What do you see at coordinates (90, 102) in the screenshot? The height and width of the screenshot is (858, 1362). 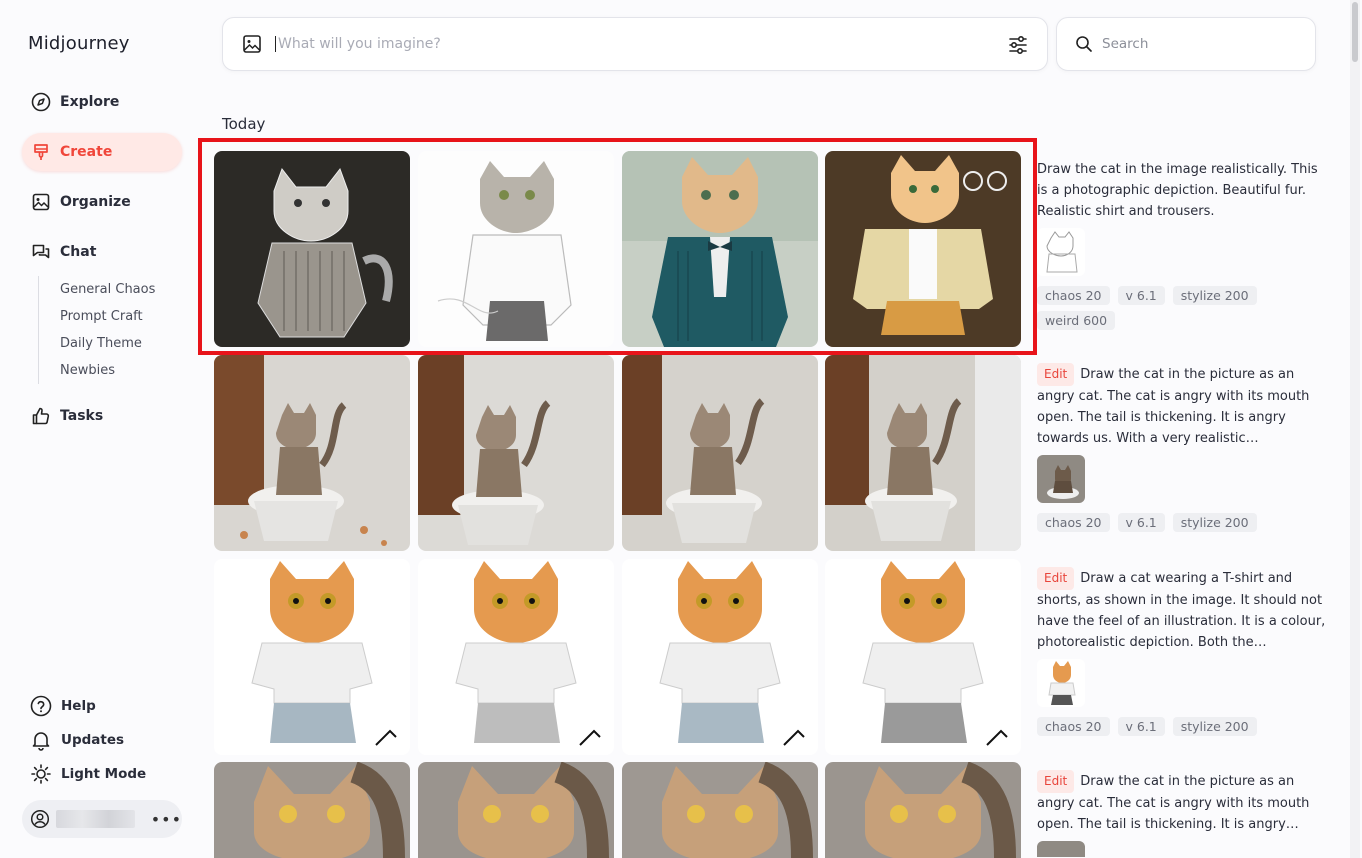 I see `nav-explore-label: Explore` at bounding box center [90, 102].